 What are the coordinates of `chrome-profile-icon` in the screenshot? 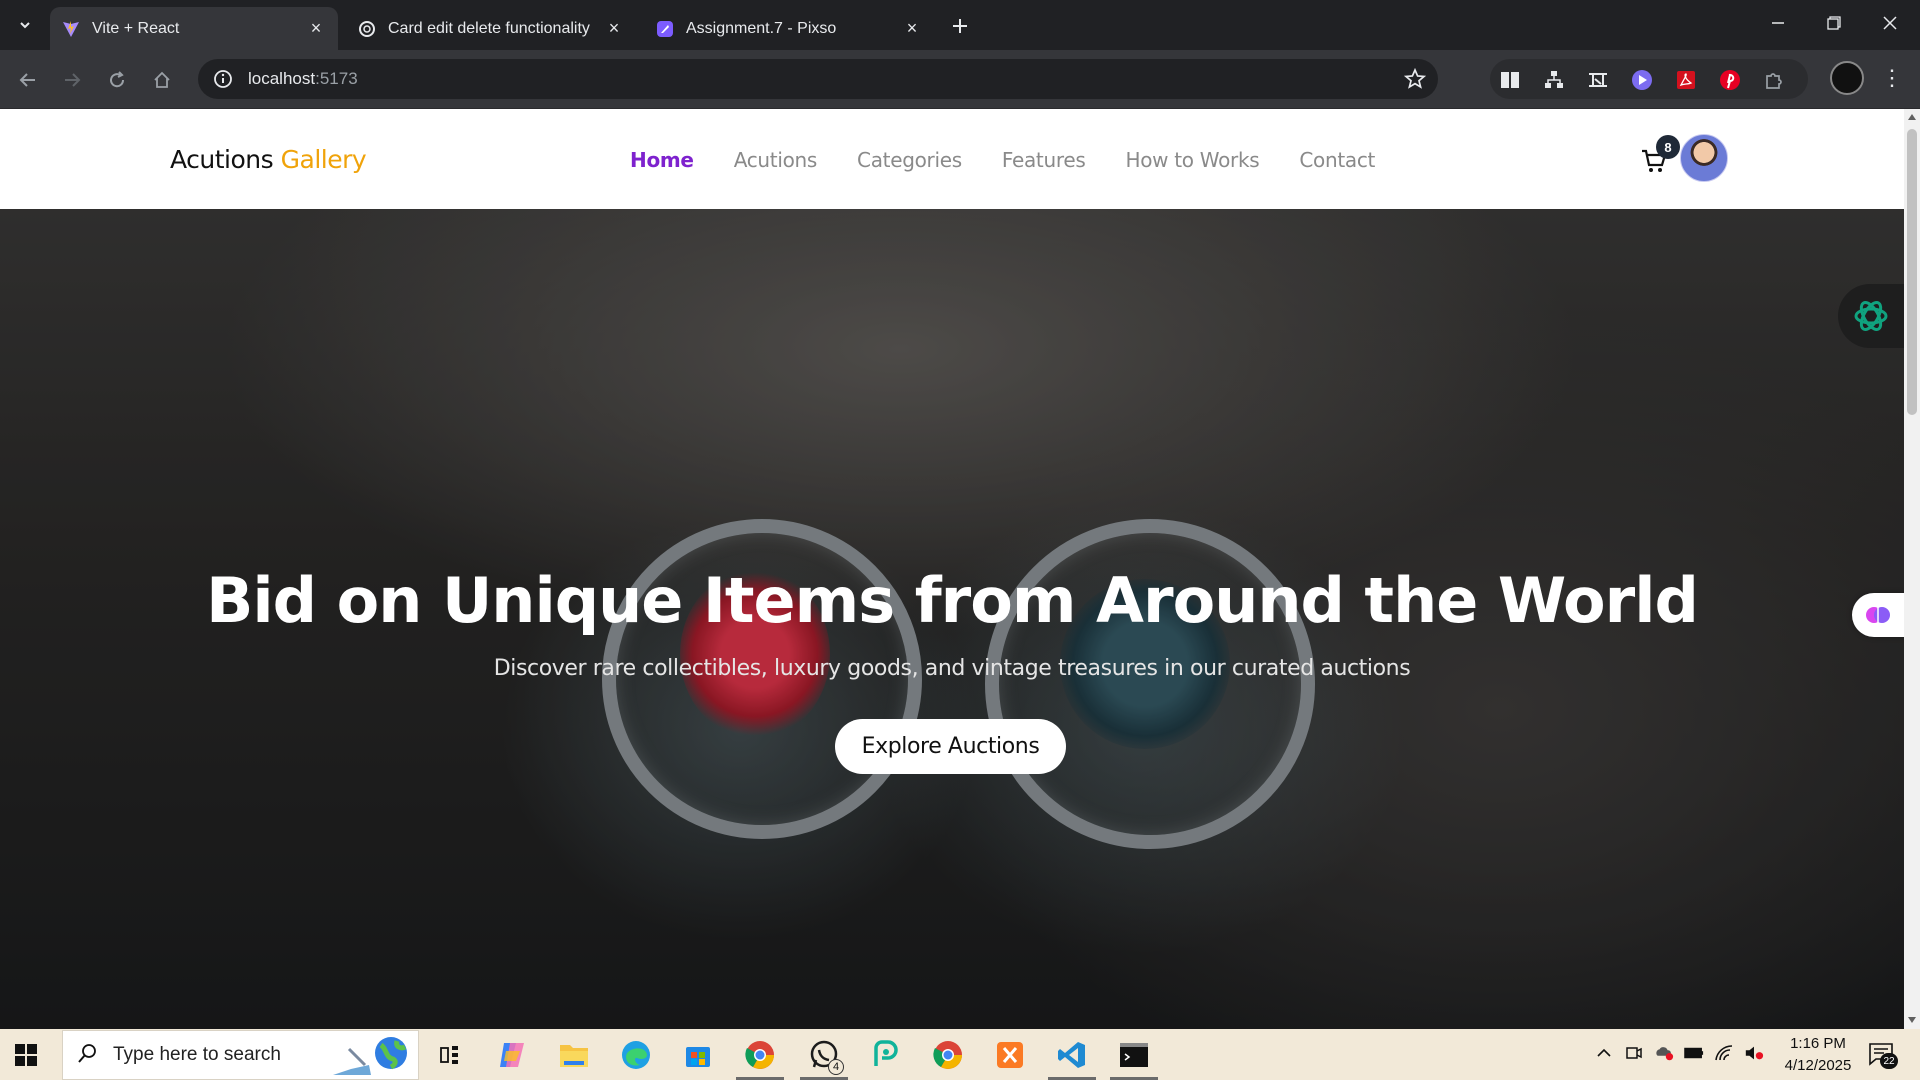 It's located at (948, 1055).